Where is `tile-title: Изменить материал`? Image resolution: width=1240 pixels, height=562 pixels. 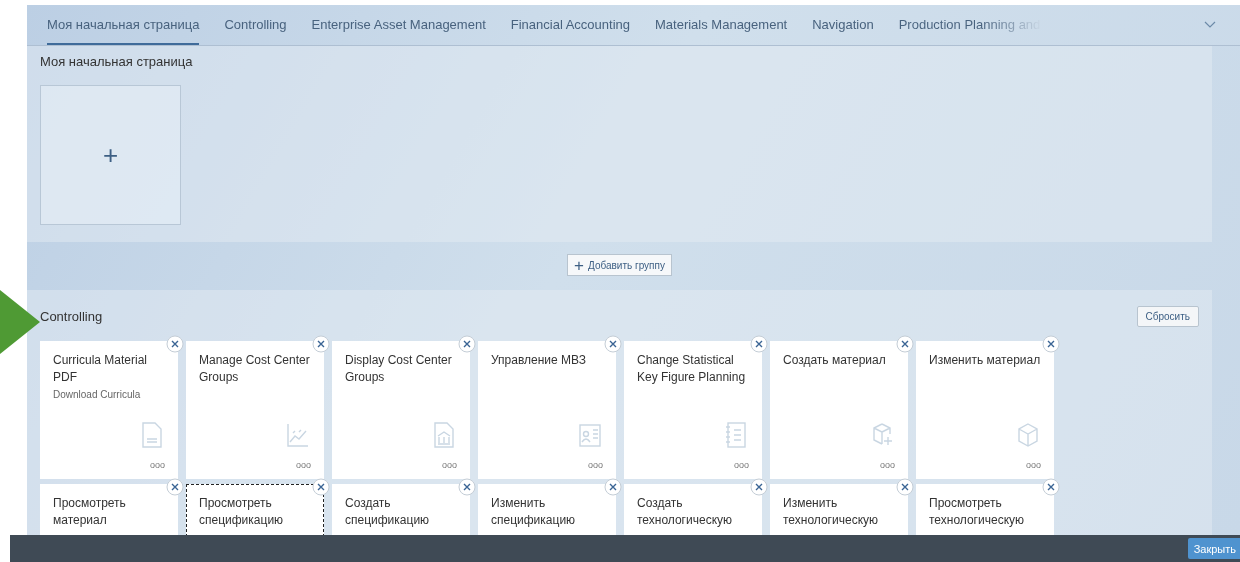 tile-title: Изменить материал is located at coordinates (985, 360).